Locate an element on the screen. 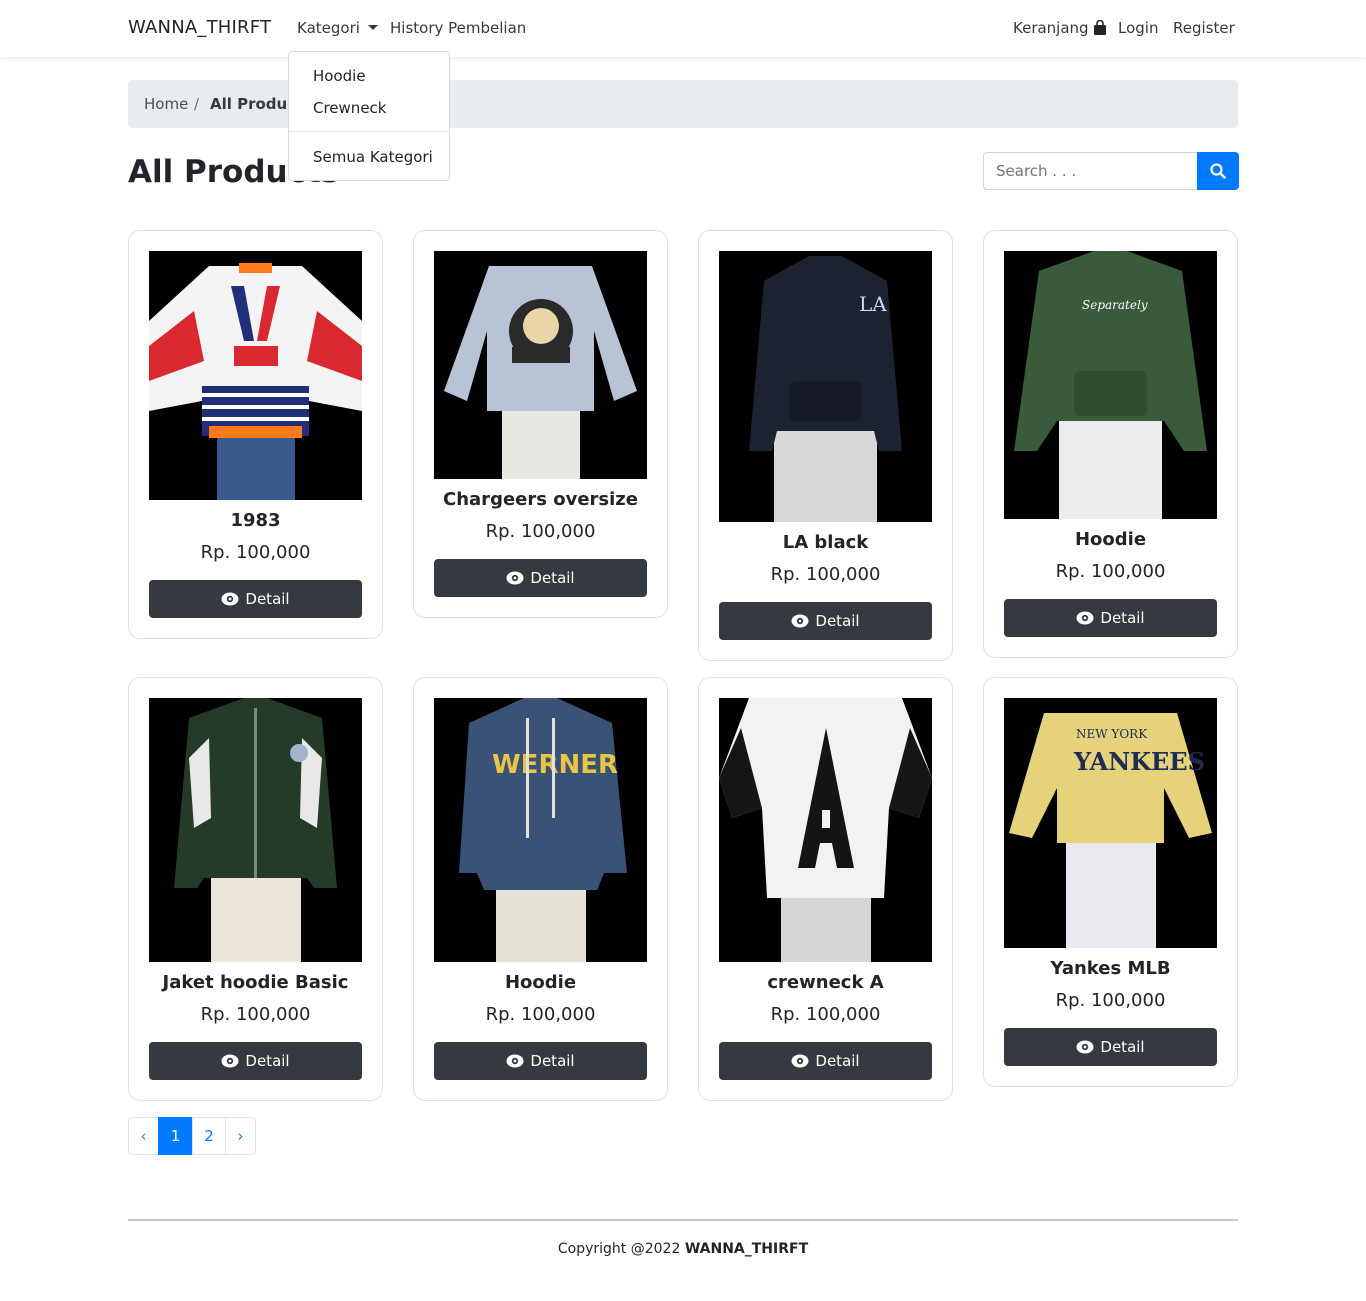 The height and width of the screenshot is (1301, 1366). pagination-prev: ‹ is located at coordinates (143, 1136).